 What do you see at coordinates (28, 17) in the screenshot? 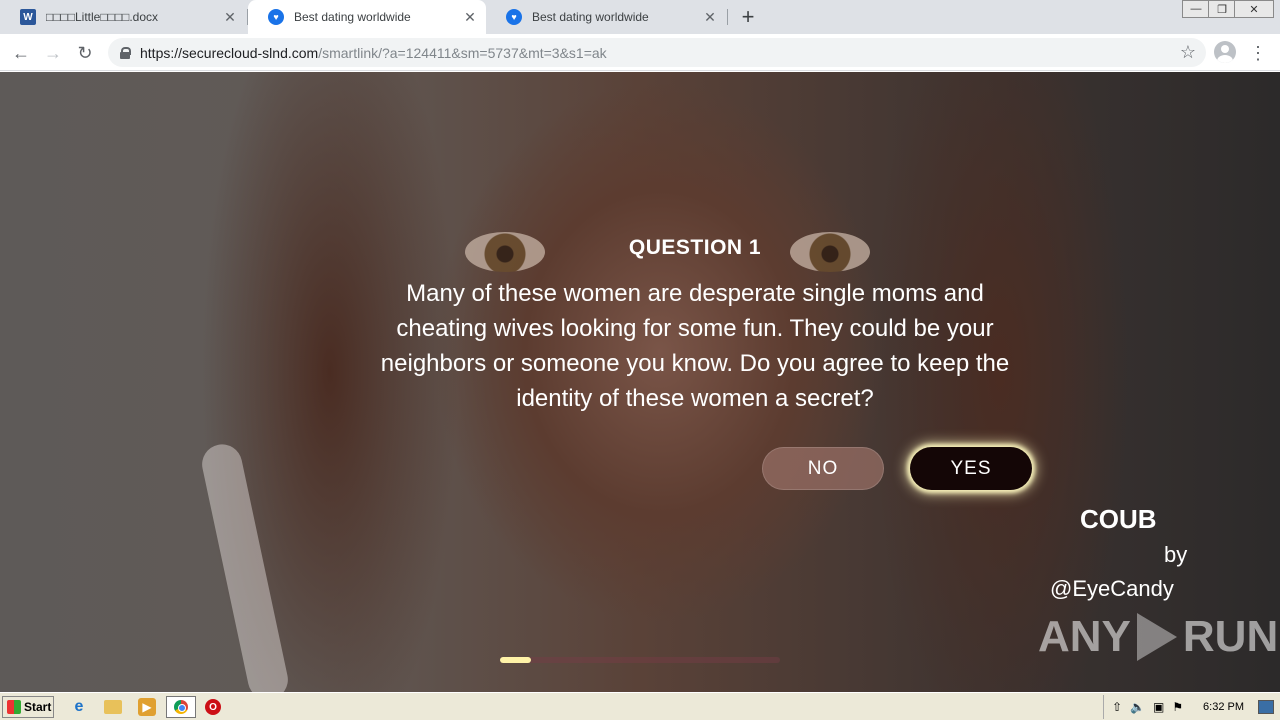
I see `word-icon: W` at bounding box center [28, 17].